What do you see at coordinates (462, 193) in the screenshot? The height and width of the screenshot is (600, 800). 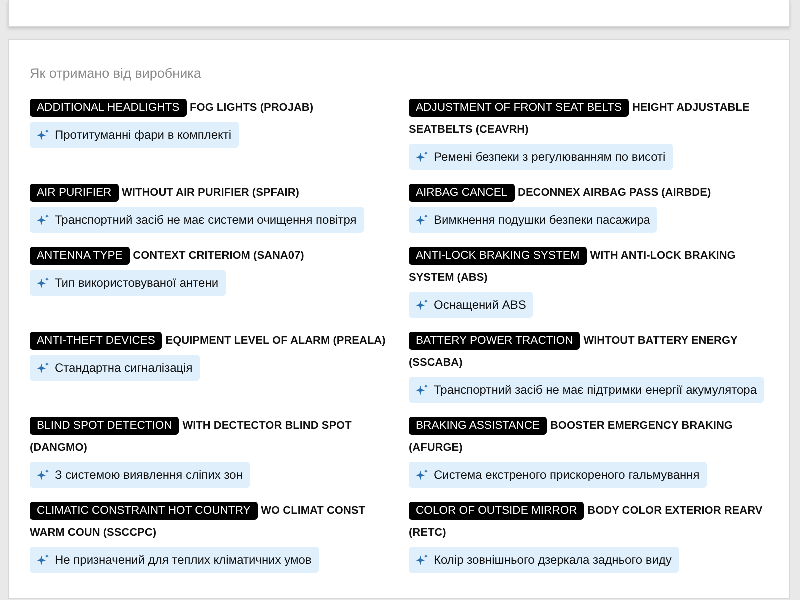 I see `option-tag: AIRBAG CANCEL` at bounding box center [462, 193].